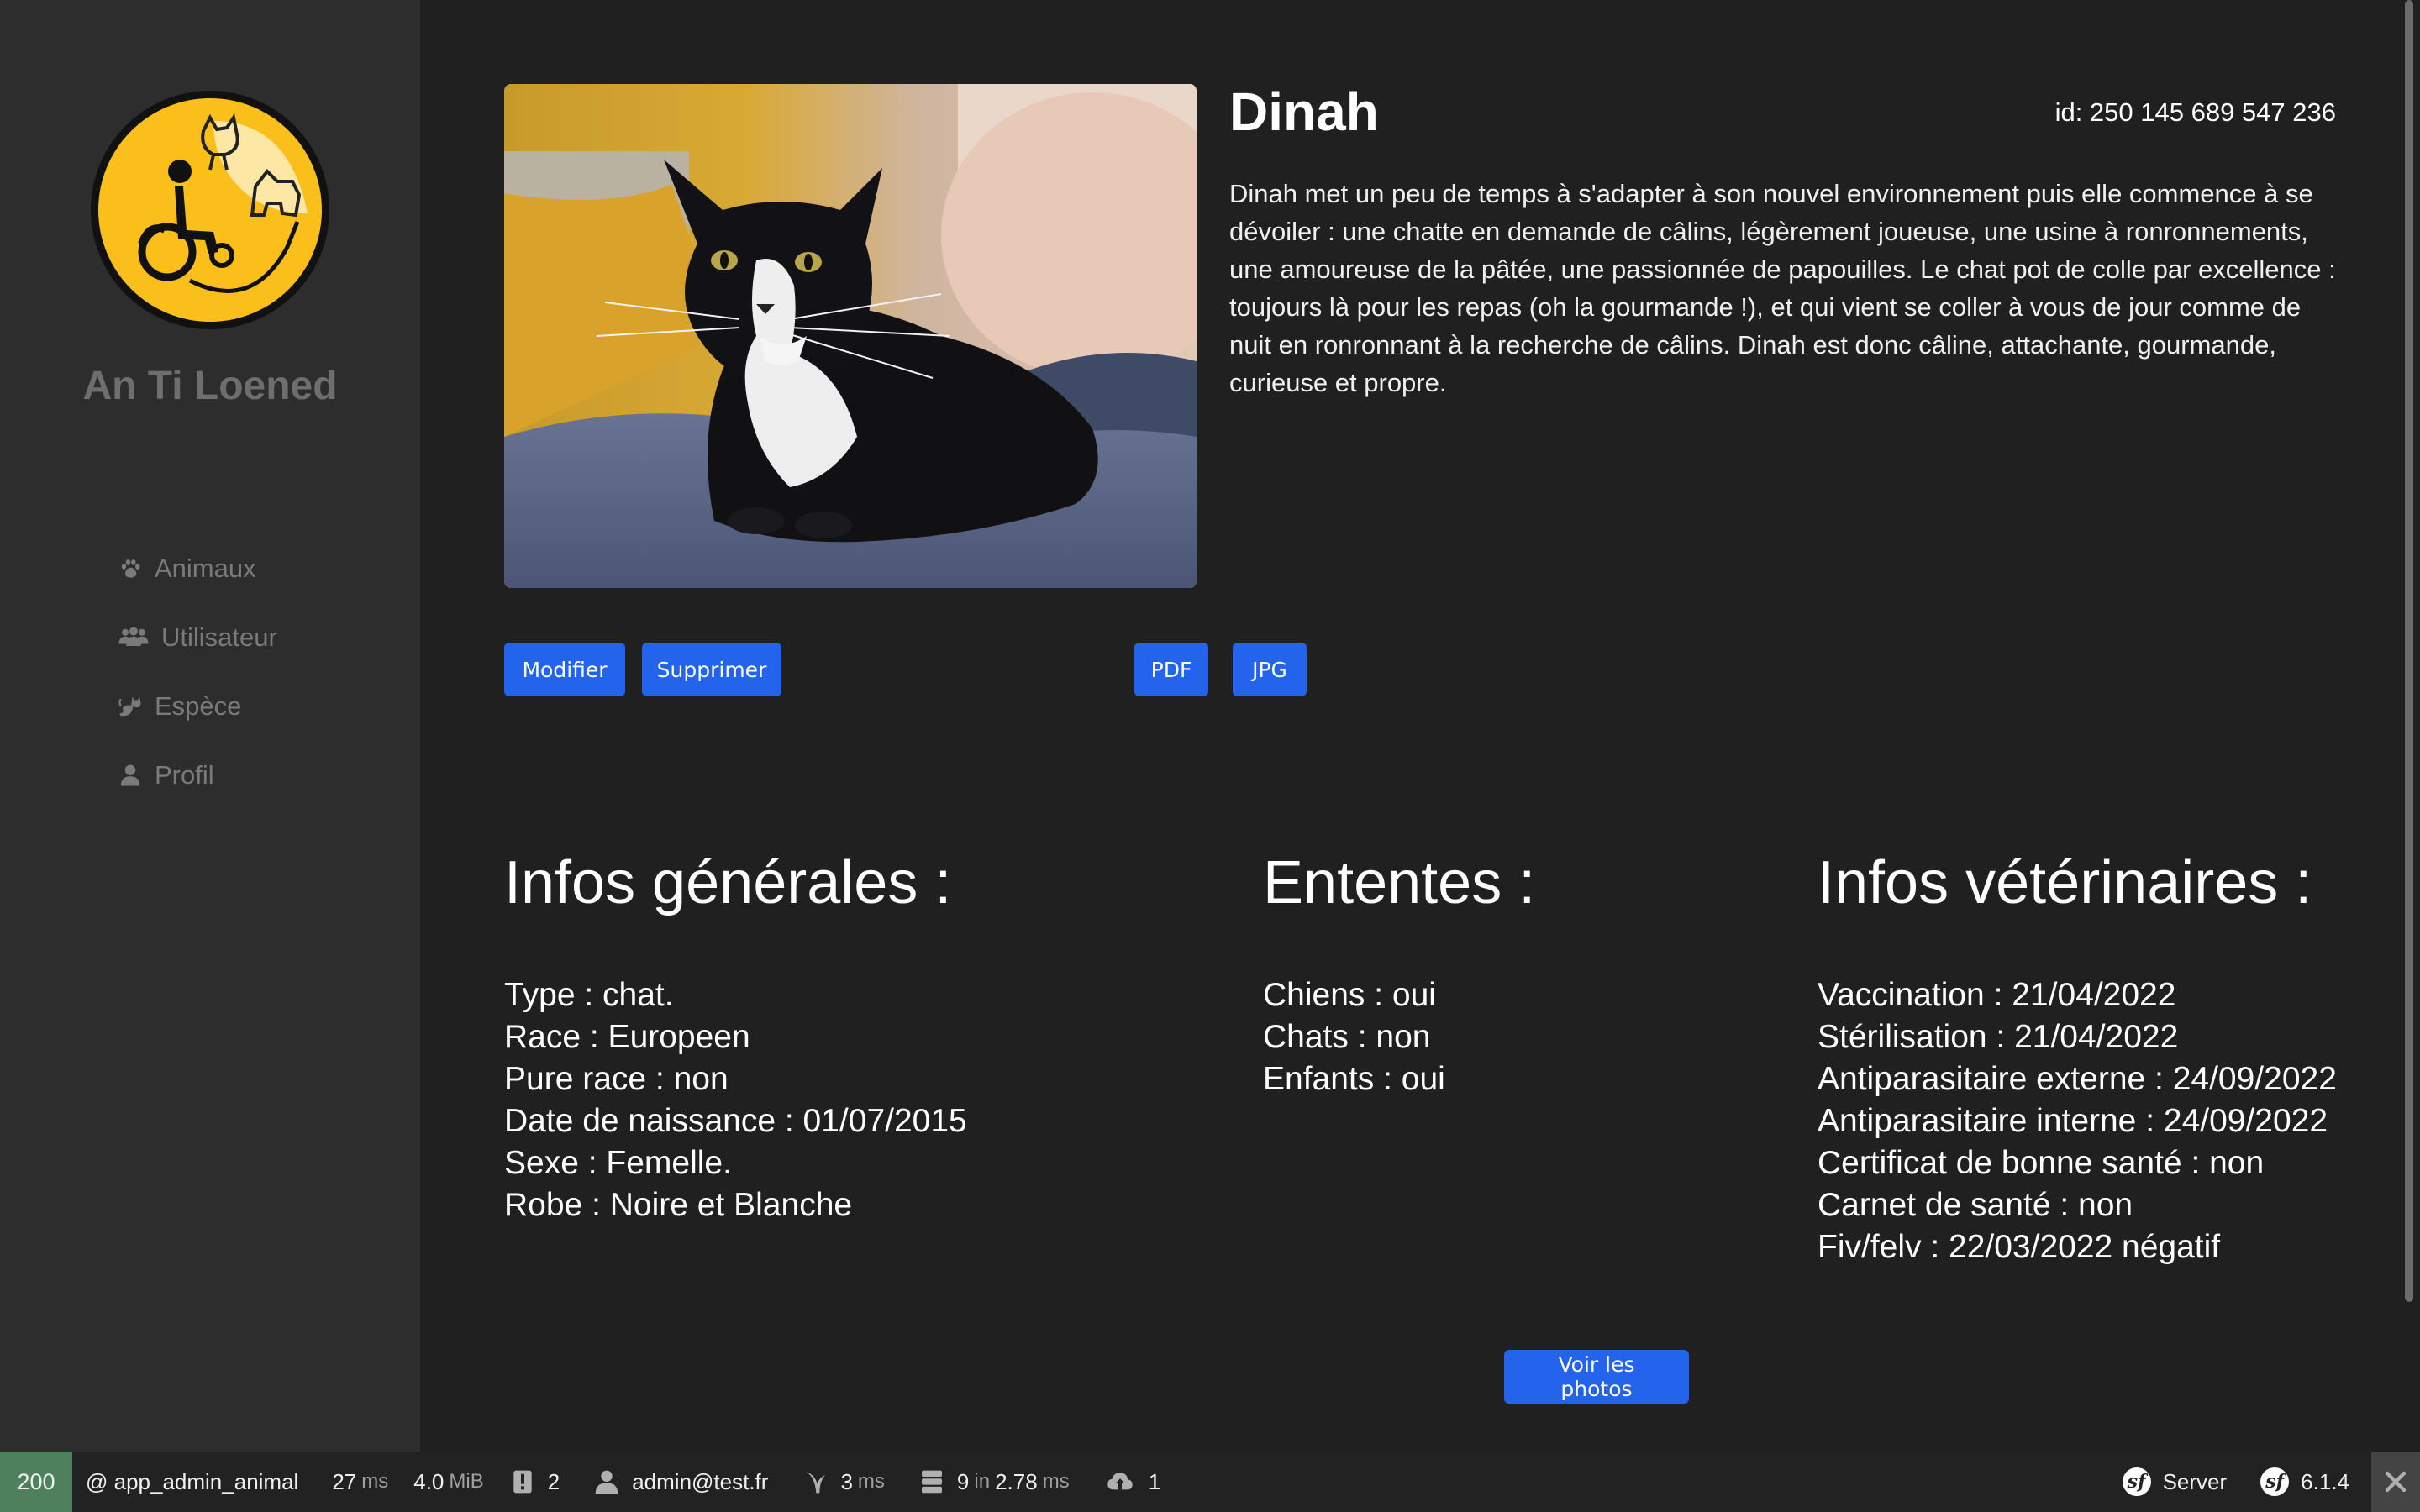 This screenshot has height=1512, width=2420. I want to click on pdf-button: PDF, so click(1171, 669).